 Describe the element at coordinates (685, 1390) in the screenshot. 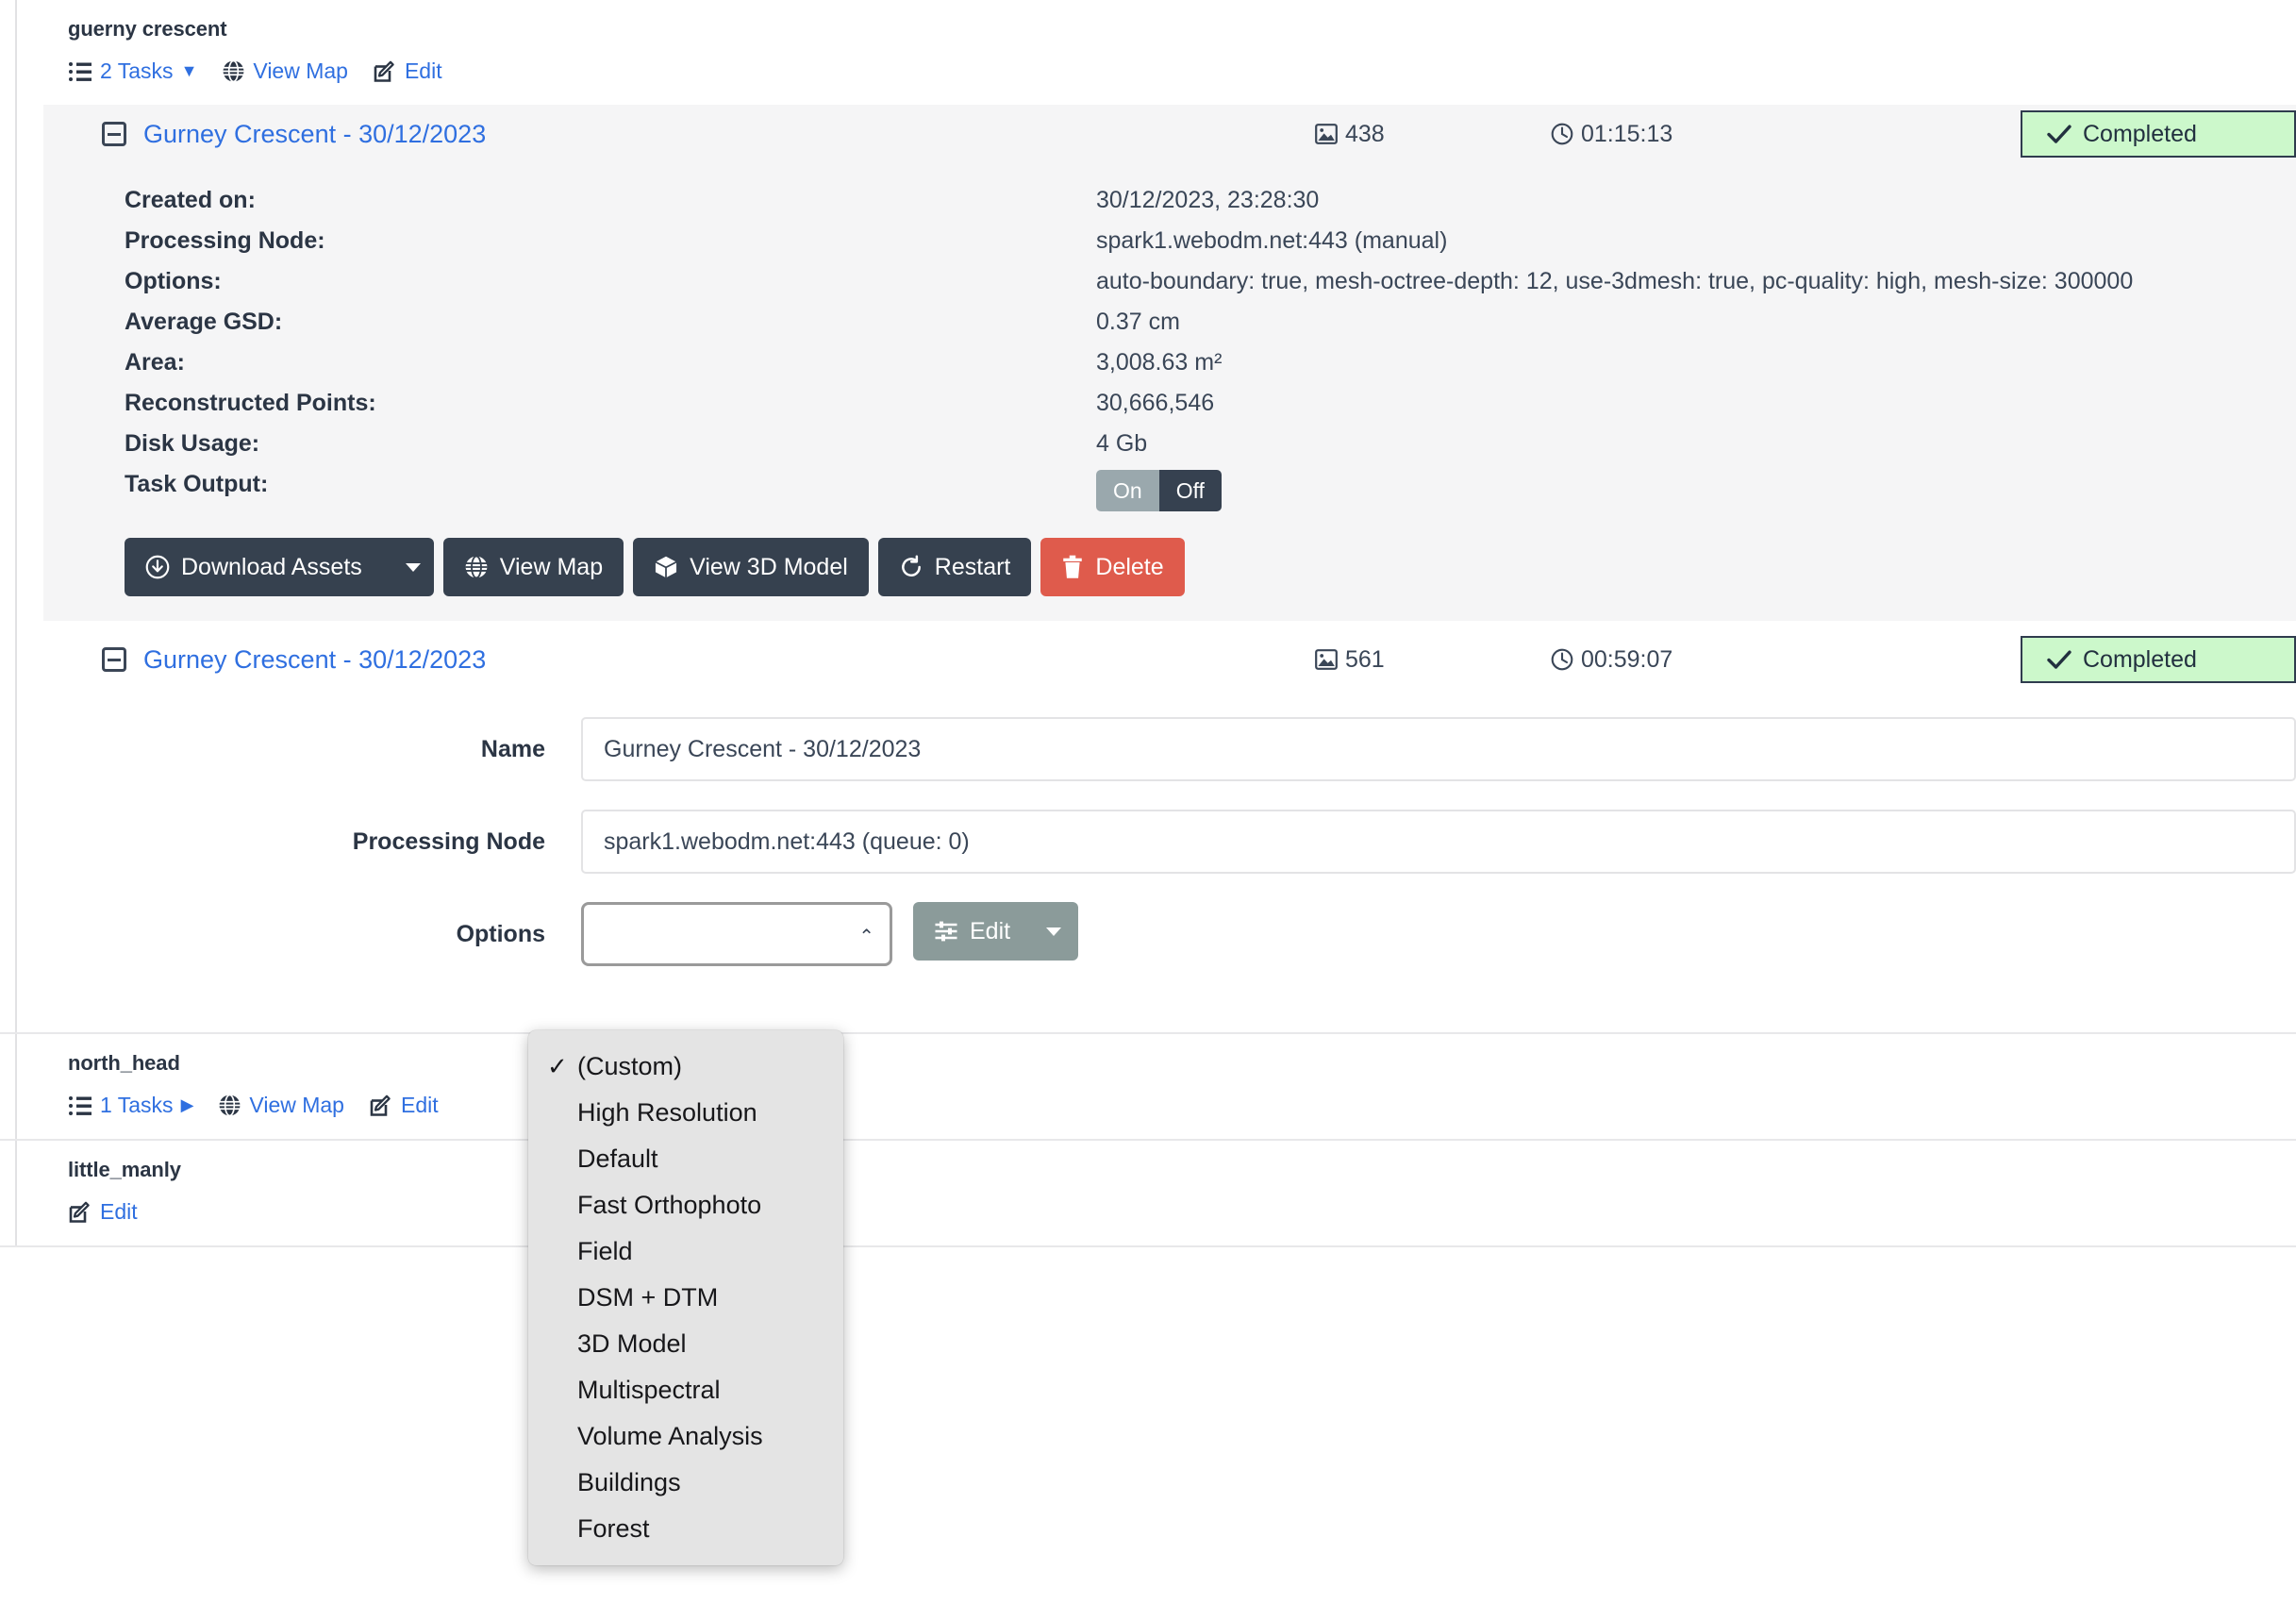

I see `dropdown-item-multispectral: Multispectral` at that location.